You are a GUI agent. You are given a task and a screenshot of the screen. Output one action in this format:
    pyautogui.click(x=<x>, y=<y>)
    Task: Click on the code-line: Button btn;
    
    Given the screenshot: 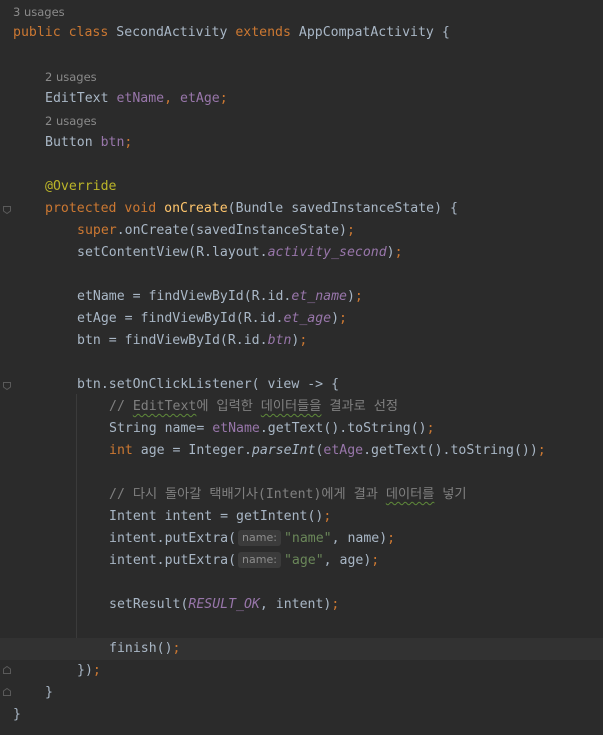 What is the action you would take?
    pyautogui.click(x=88, y=143)
    